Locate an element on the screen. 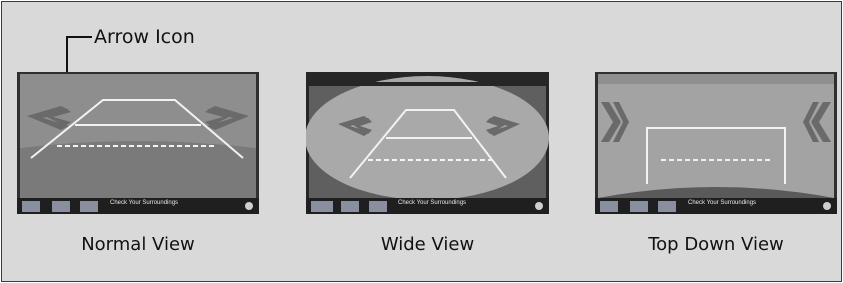  arrow-icon-callout-label: Arrow Icon is located at coordinates (144, 37).